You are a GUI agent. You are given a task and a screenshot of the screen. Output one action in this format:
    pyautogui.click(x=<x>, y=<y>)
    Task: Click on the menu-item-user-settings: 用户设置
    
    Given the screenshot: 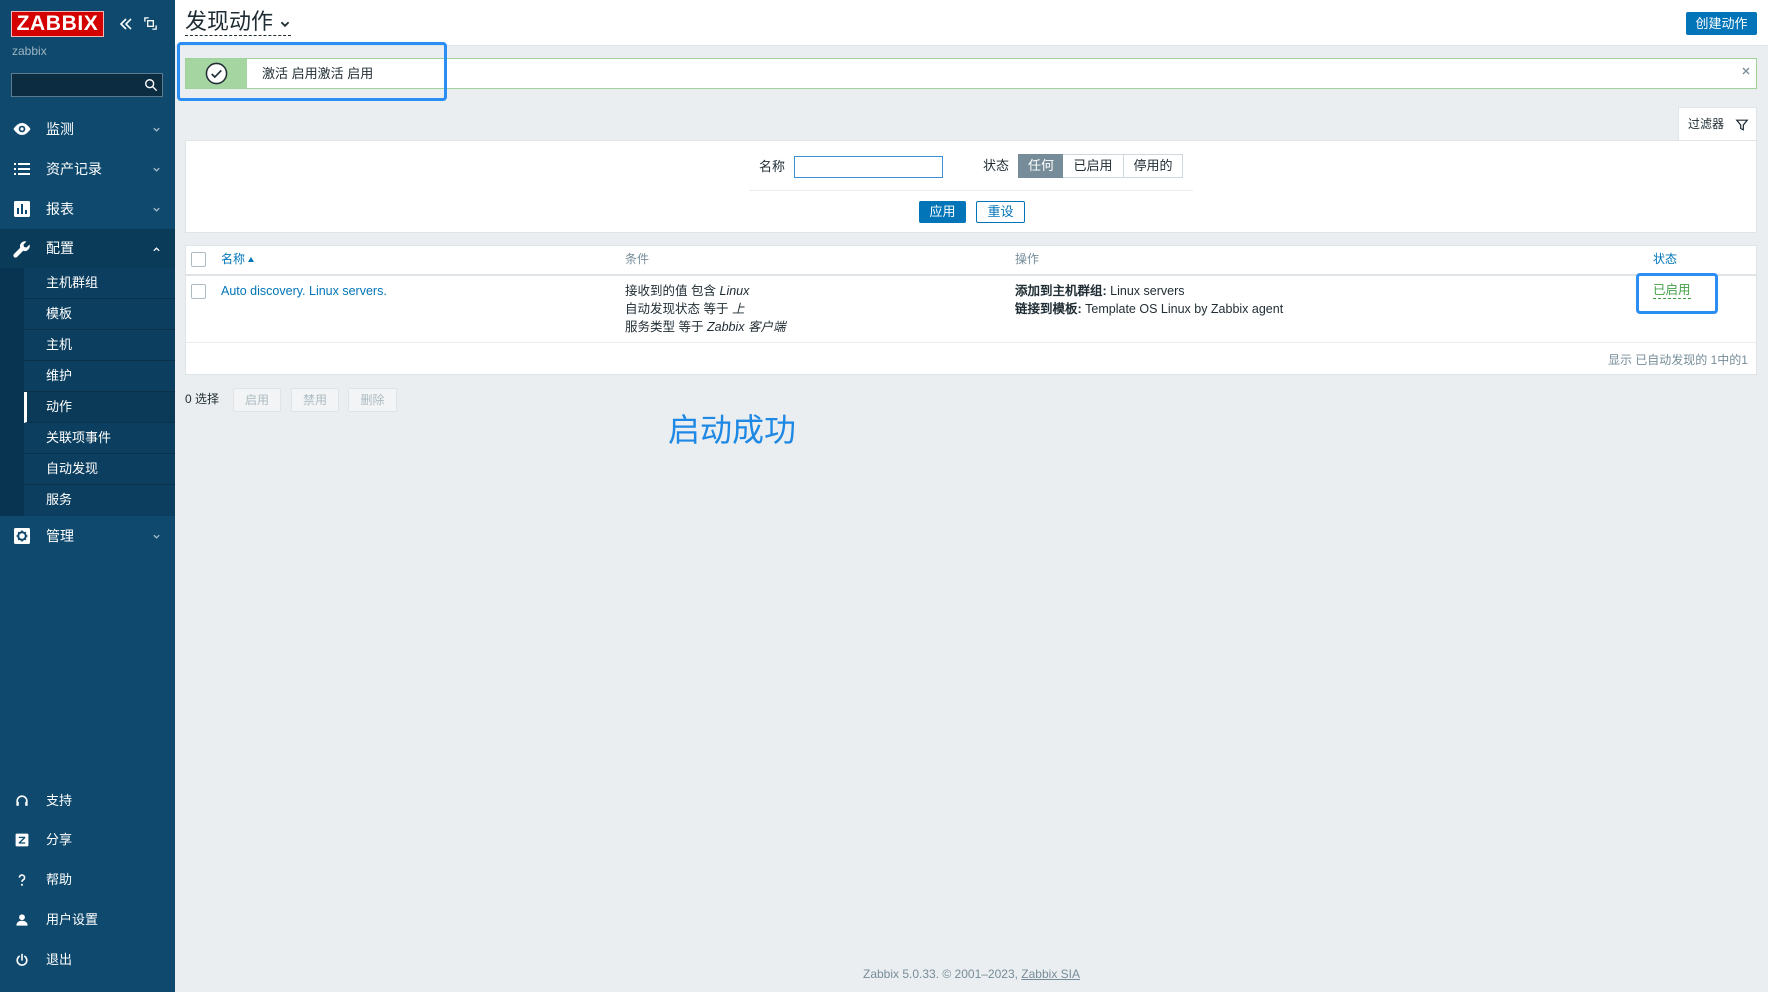 What is the action you would take?
    pyautogui.click(x=87, y=920)
    